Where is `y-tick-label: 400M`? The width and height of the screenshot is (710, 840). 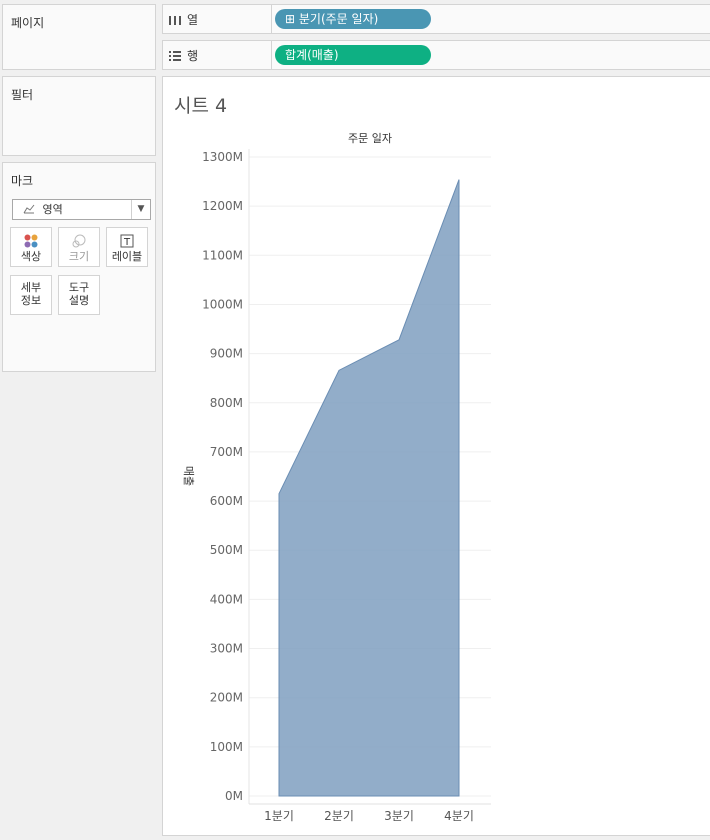
y-tick-label: 400M is located at coordinates (226, 599).